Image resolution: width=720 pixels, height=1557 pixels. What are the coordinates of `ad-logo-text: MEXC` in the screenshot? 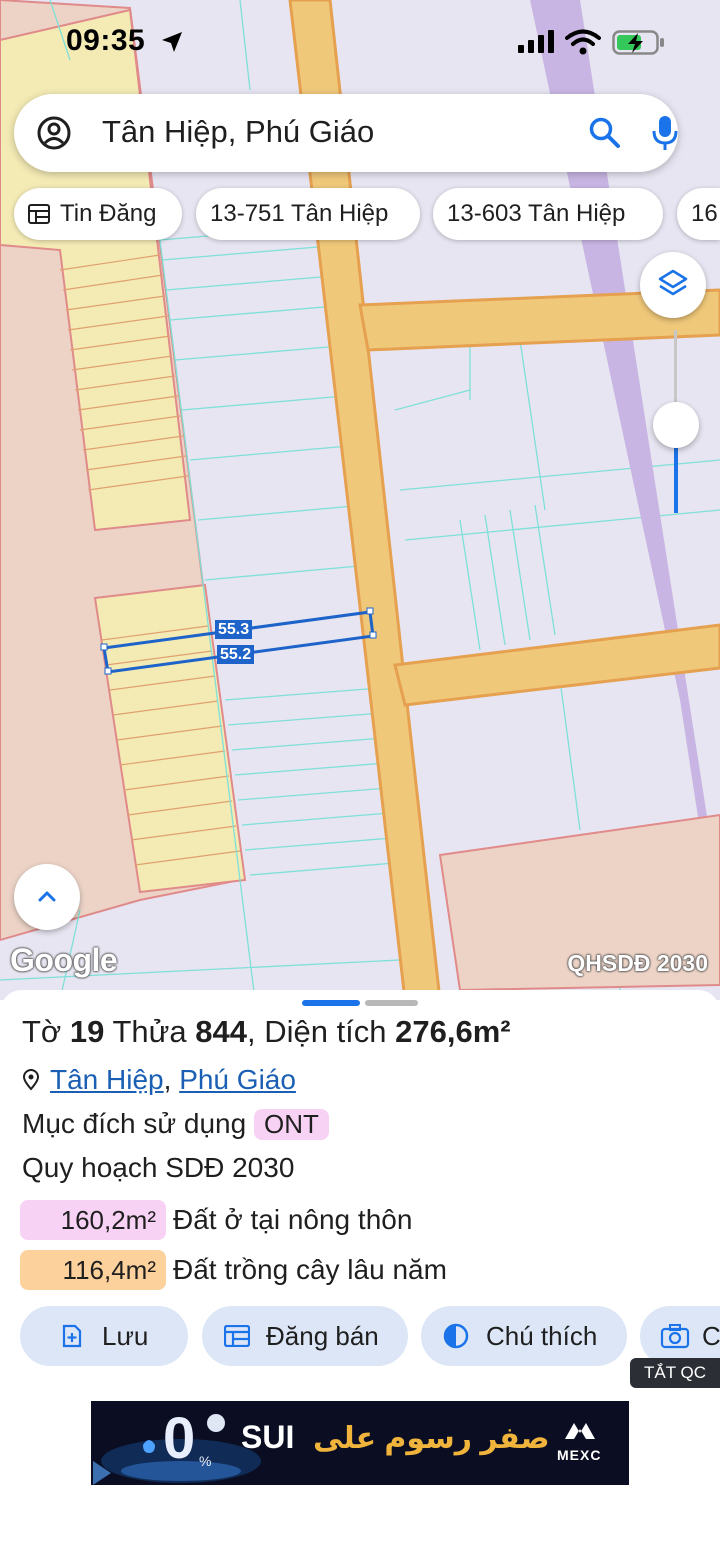 It's located at (579, 1455).